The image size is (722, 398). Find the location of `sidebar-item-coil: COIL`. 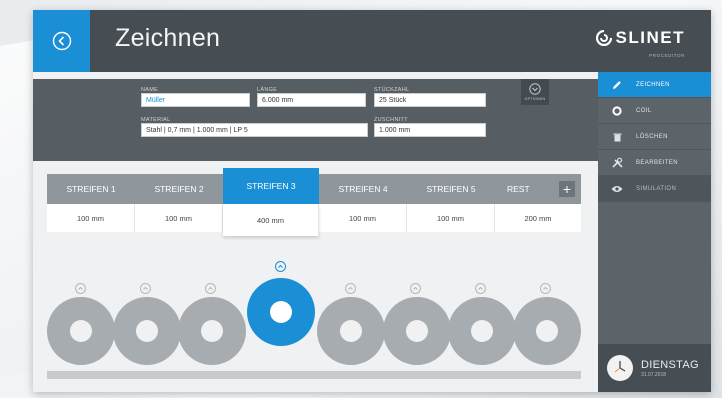

sidebar-item-coil: COIL is located at coordinates (654, 111).